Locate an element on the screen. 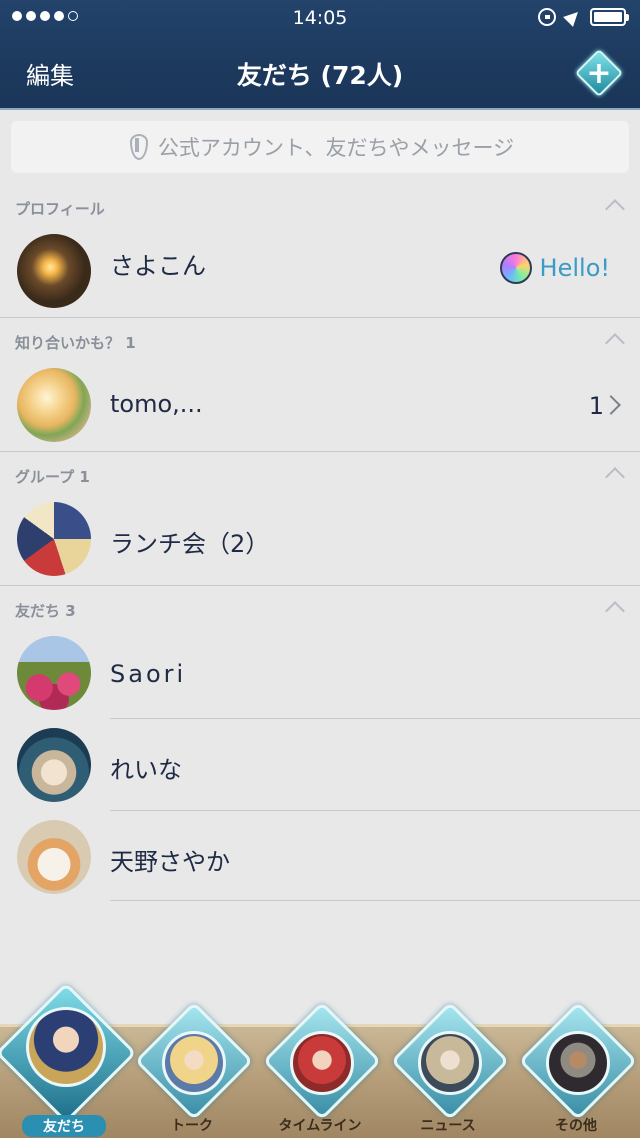 This screenshot has width=640, height=1138. tab-timeline: タイムライン is located at coordinates (320, 1069).